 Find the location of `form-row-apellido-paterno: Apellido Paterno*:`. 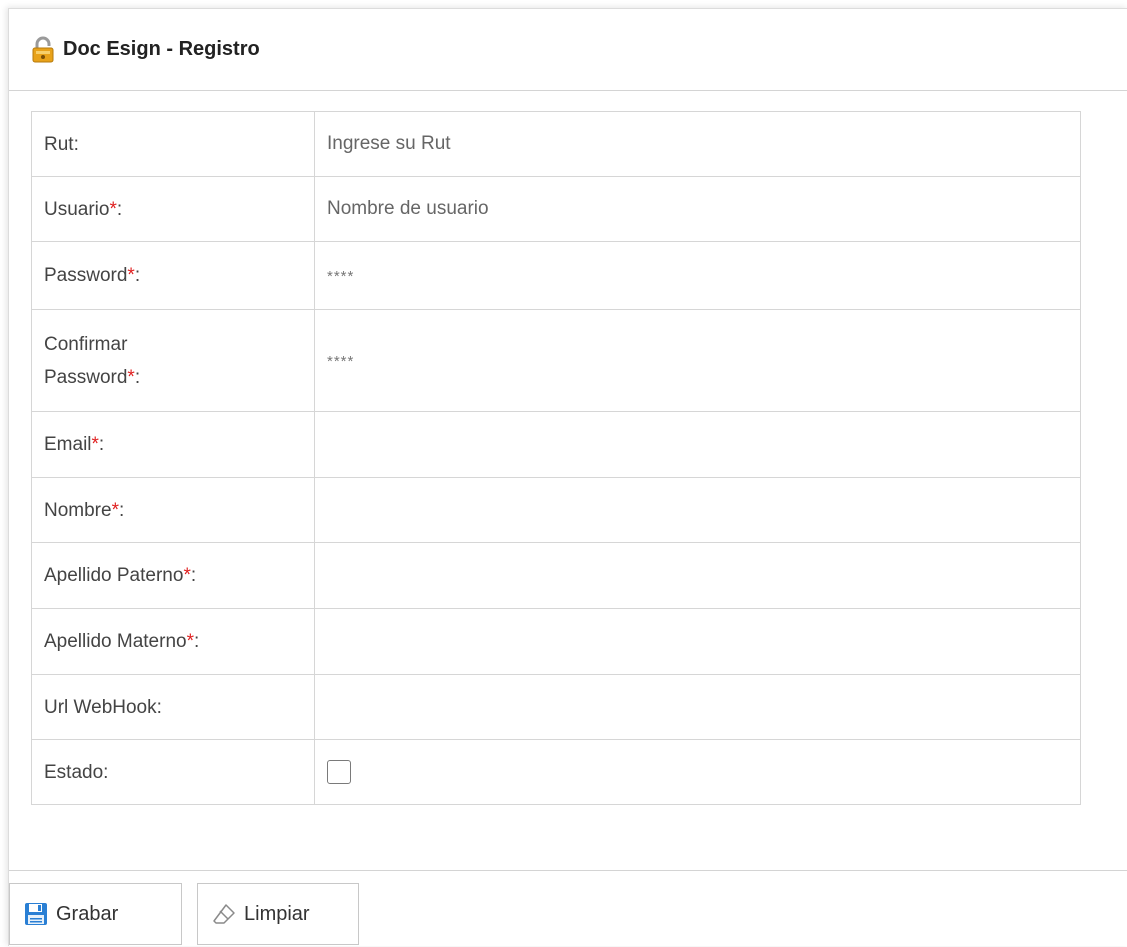

form-row-apellido-paterno: Apellido Paterno*: is located at coordinates (556, 575).